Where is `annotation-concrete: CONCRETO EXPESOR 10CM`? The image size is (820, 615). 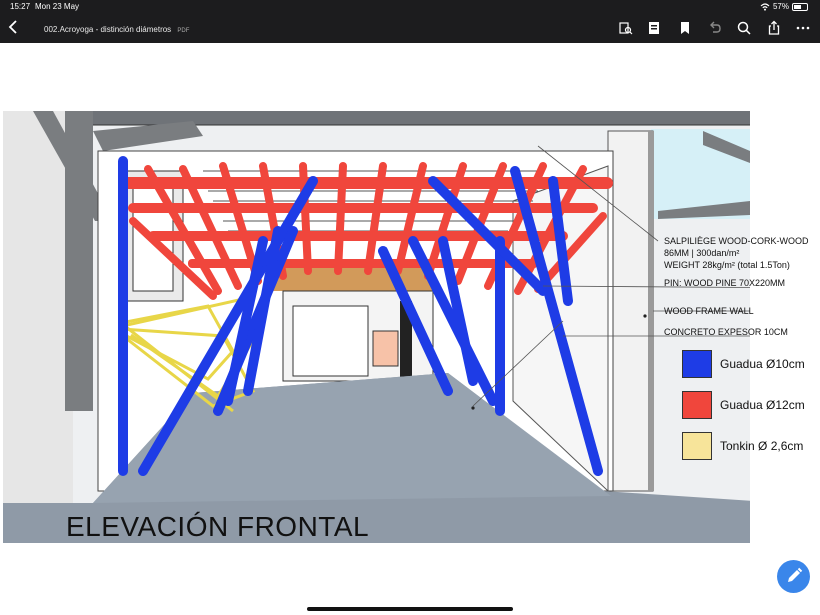 annotation-concrete: CONCRETO EXPESOR 10CM is located at coordinates (726, 332).